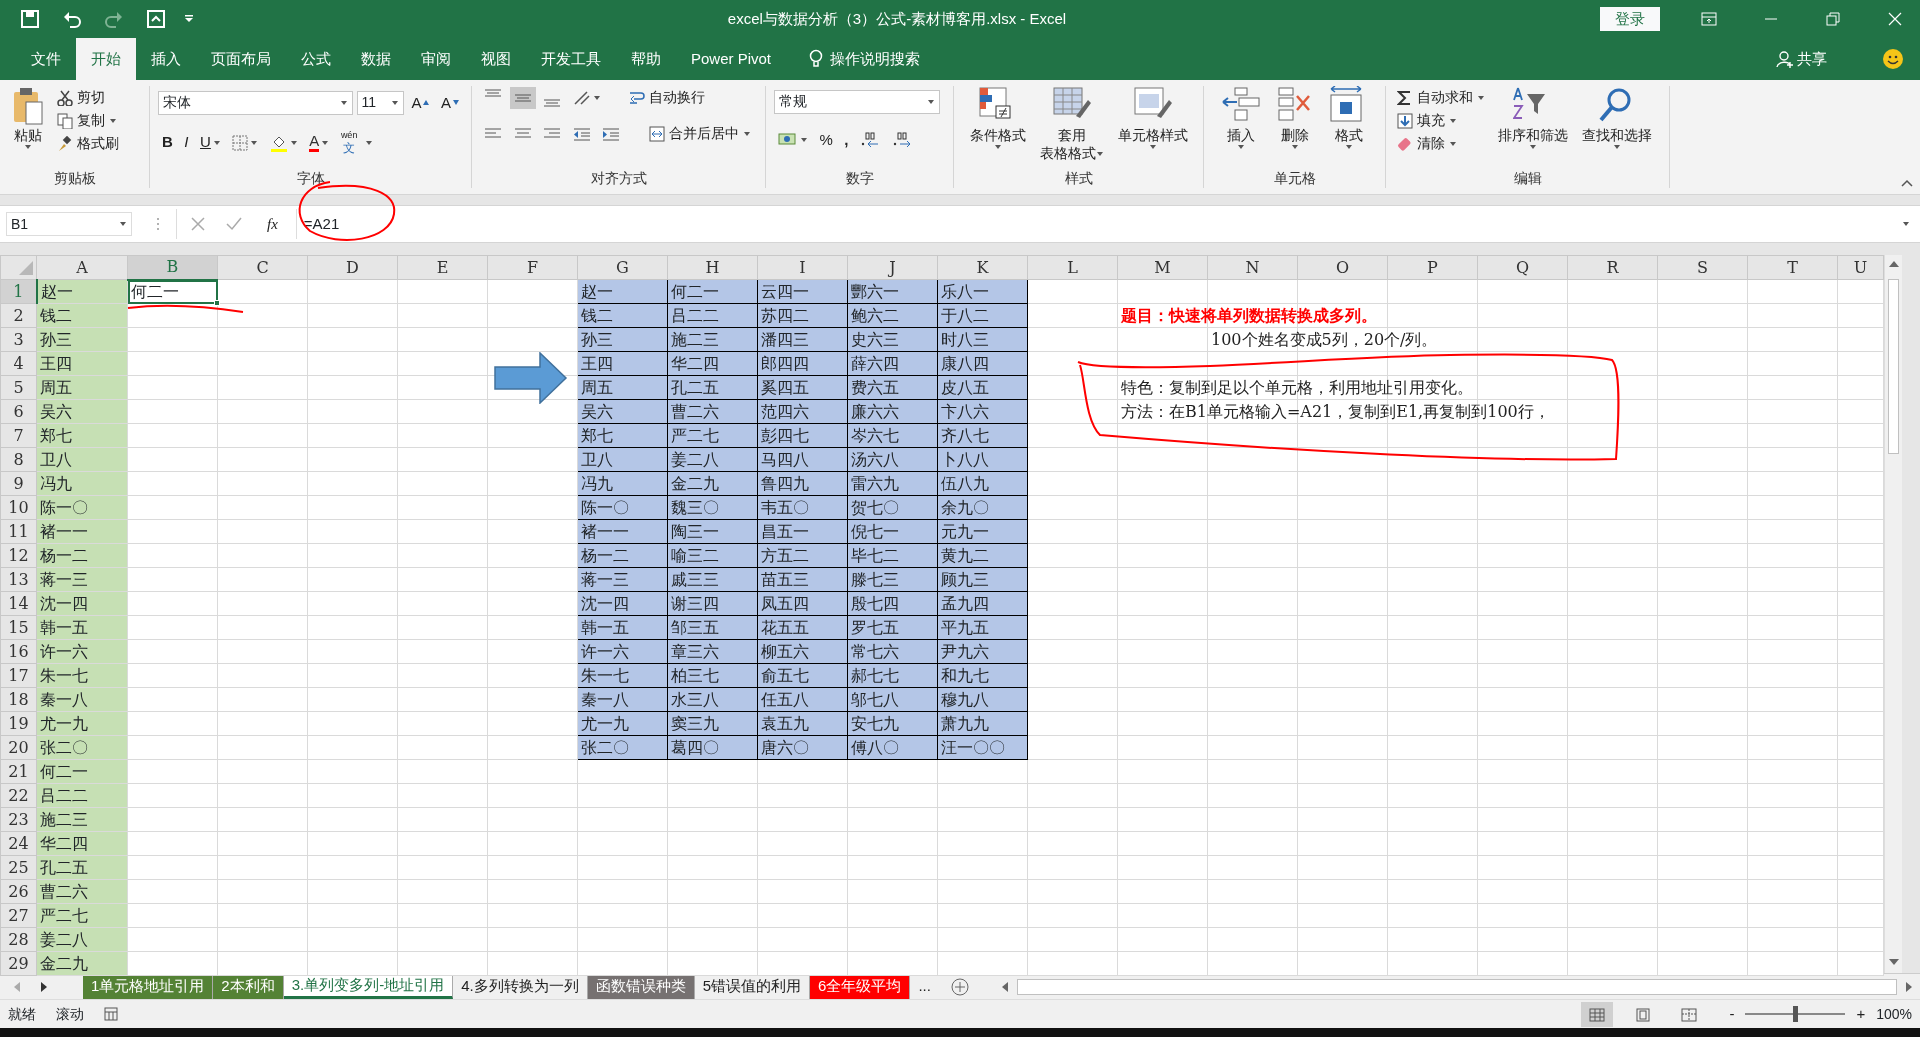 The image size is (1920, 1039). Describe the element at coordinates (1630, 19) in the screenshot. I see `login-button: 登录` at that location.